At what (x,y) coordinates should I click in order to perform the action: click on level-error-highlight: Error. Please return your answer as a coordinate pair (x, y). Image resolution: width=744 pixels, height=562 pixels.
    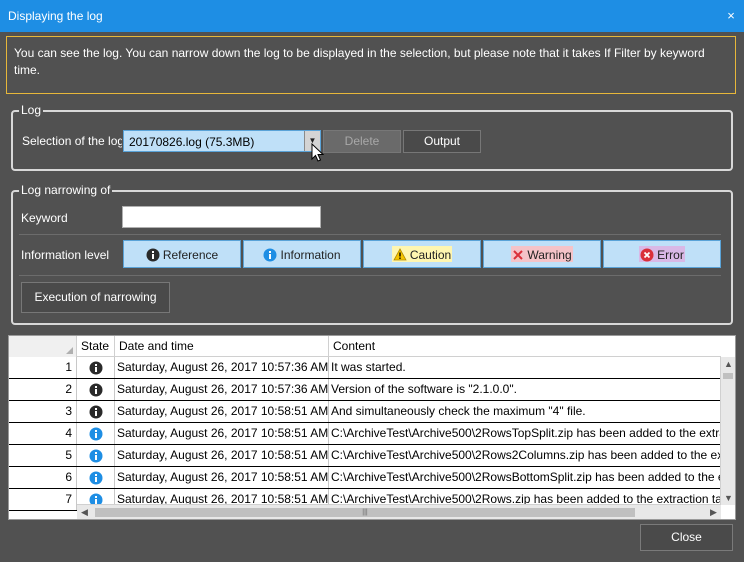
    Looking at the image, I should click on (662, 254).